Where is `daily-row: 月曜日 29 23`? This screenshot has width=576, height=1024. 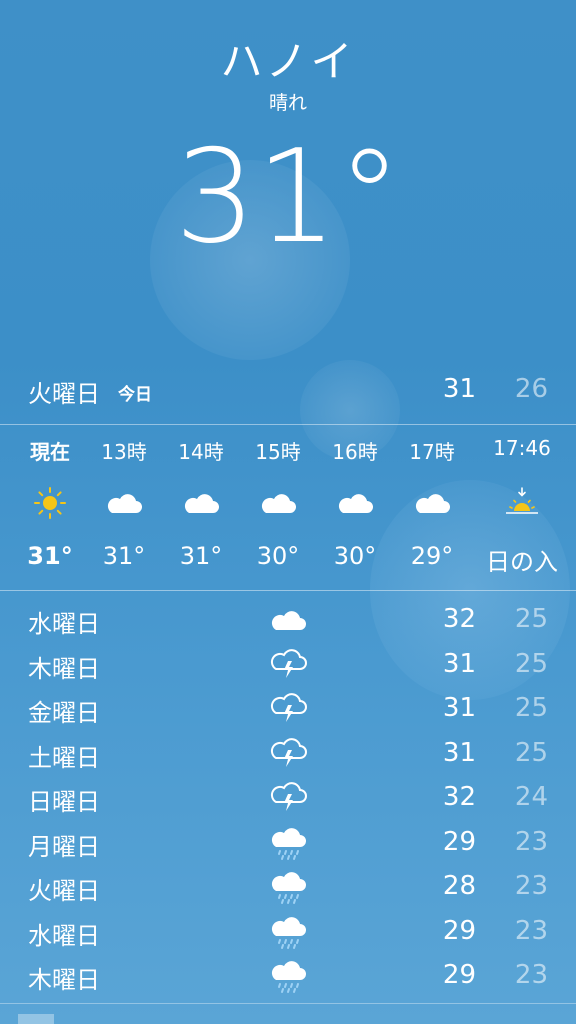
daily-row: 月曜日 29 23 is located at coordinates (288, 841).